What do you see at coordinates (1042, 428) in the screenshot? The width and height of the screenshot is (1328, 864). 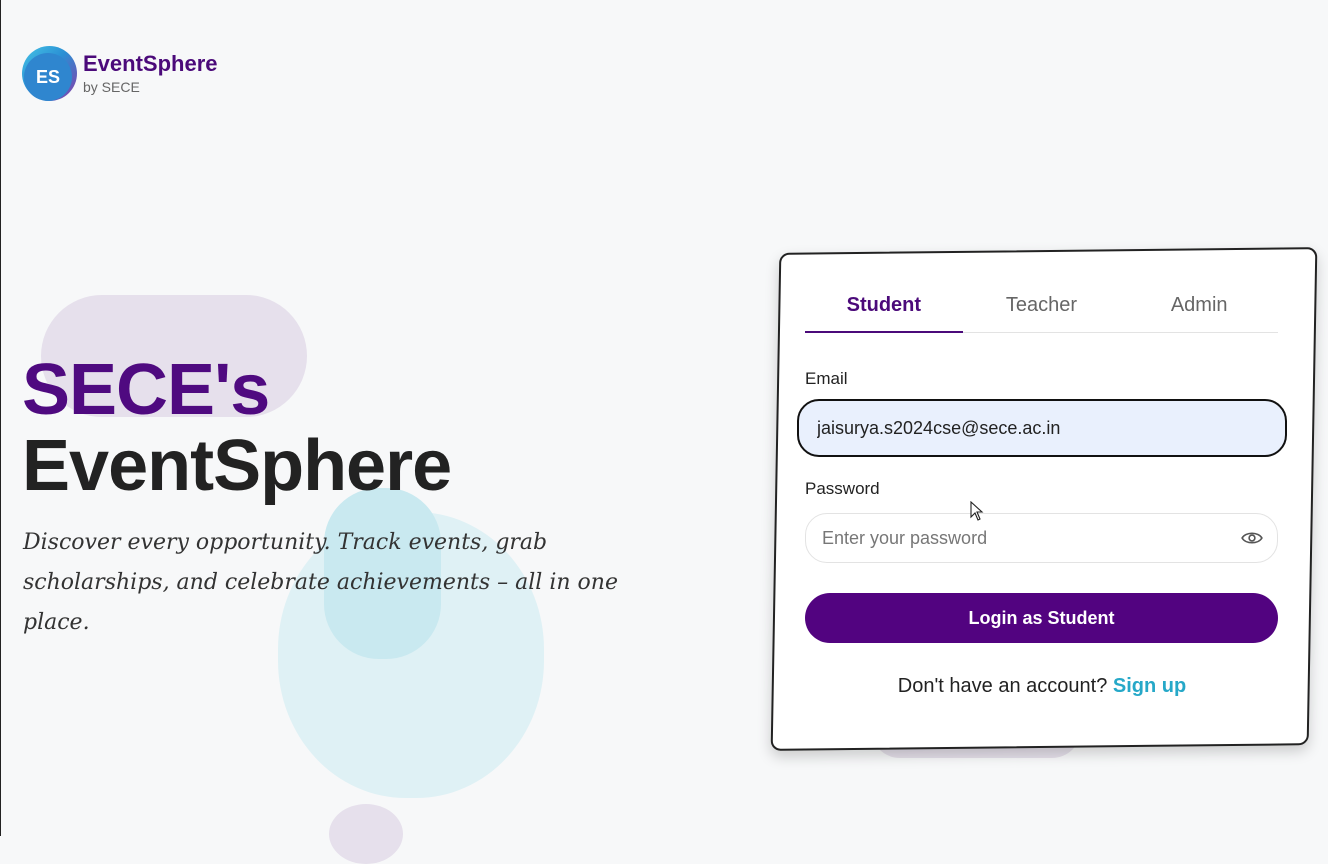 I see `email-field` at bounding box center [1042, 428].